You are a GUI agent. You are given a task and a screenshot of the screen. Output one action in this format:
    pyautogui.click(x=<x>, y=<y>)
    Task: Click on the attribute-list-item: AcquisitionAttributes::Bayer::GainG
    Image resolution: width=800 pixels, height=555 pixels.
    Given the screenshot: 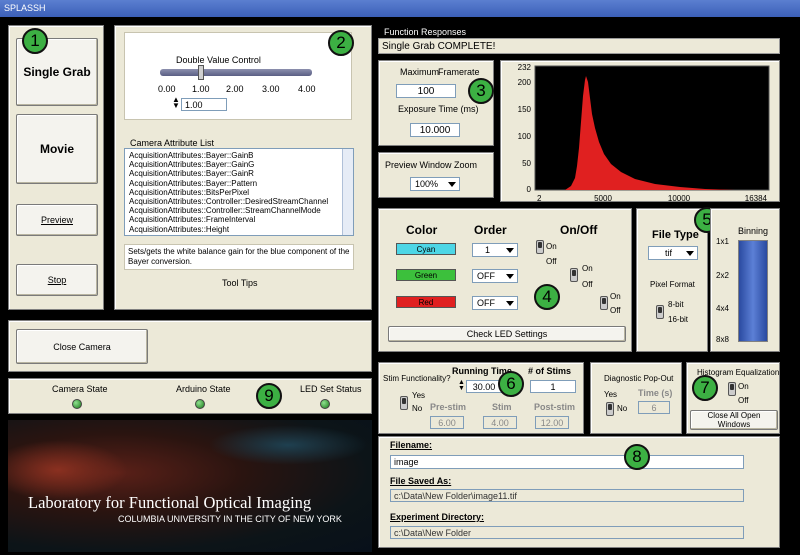 What is the action you would take?
    pyautogui.click(x=241, y=164)
    